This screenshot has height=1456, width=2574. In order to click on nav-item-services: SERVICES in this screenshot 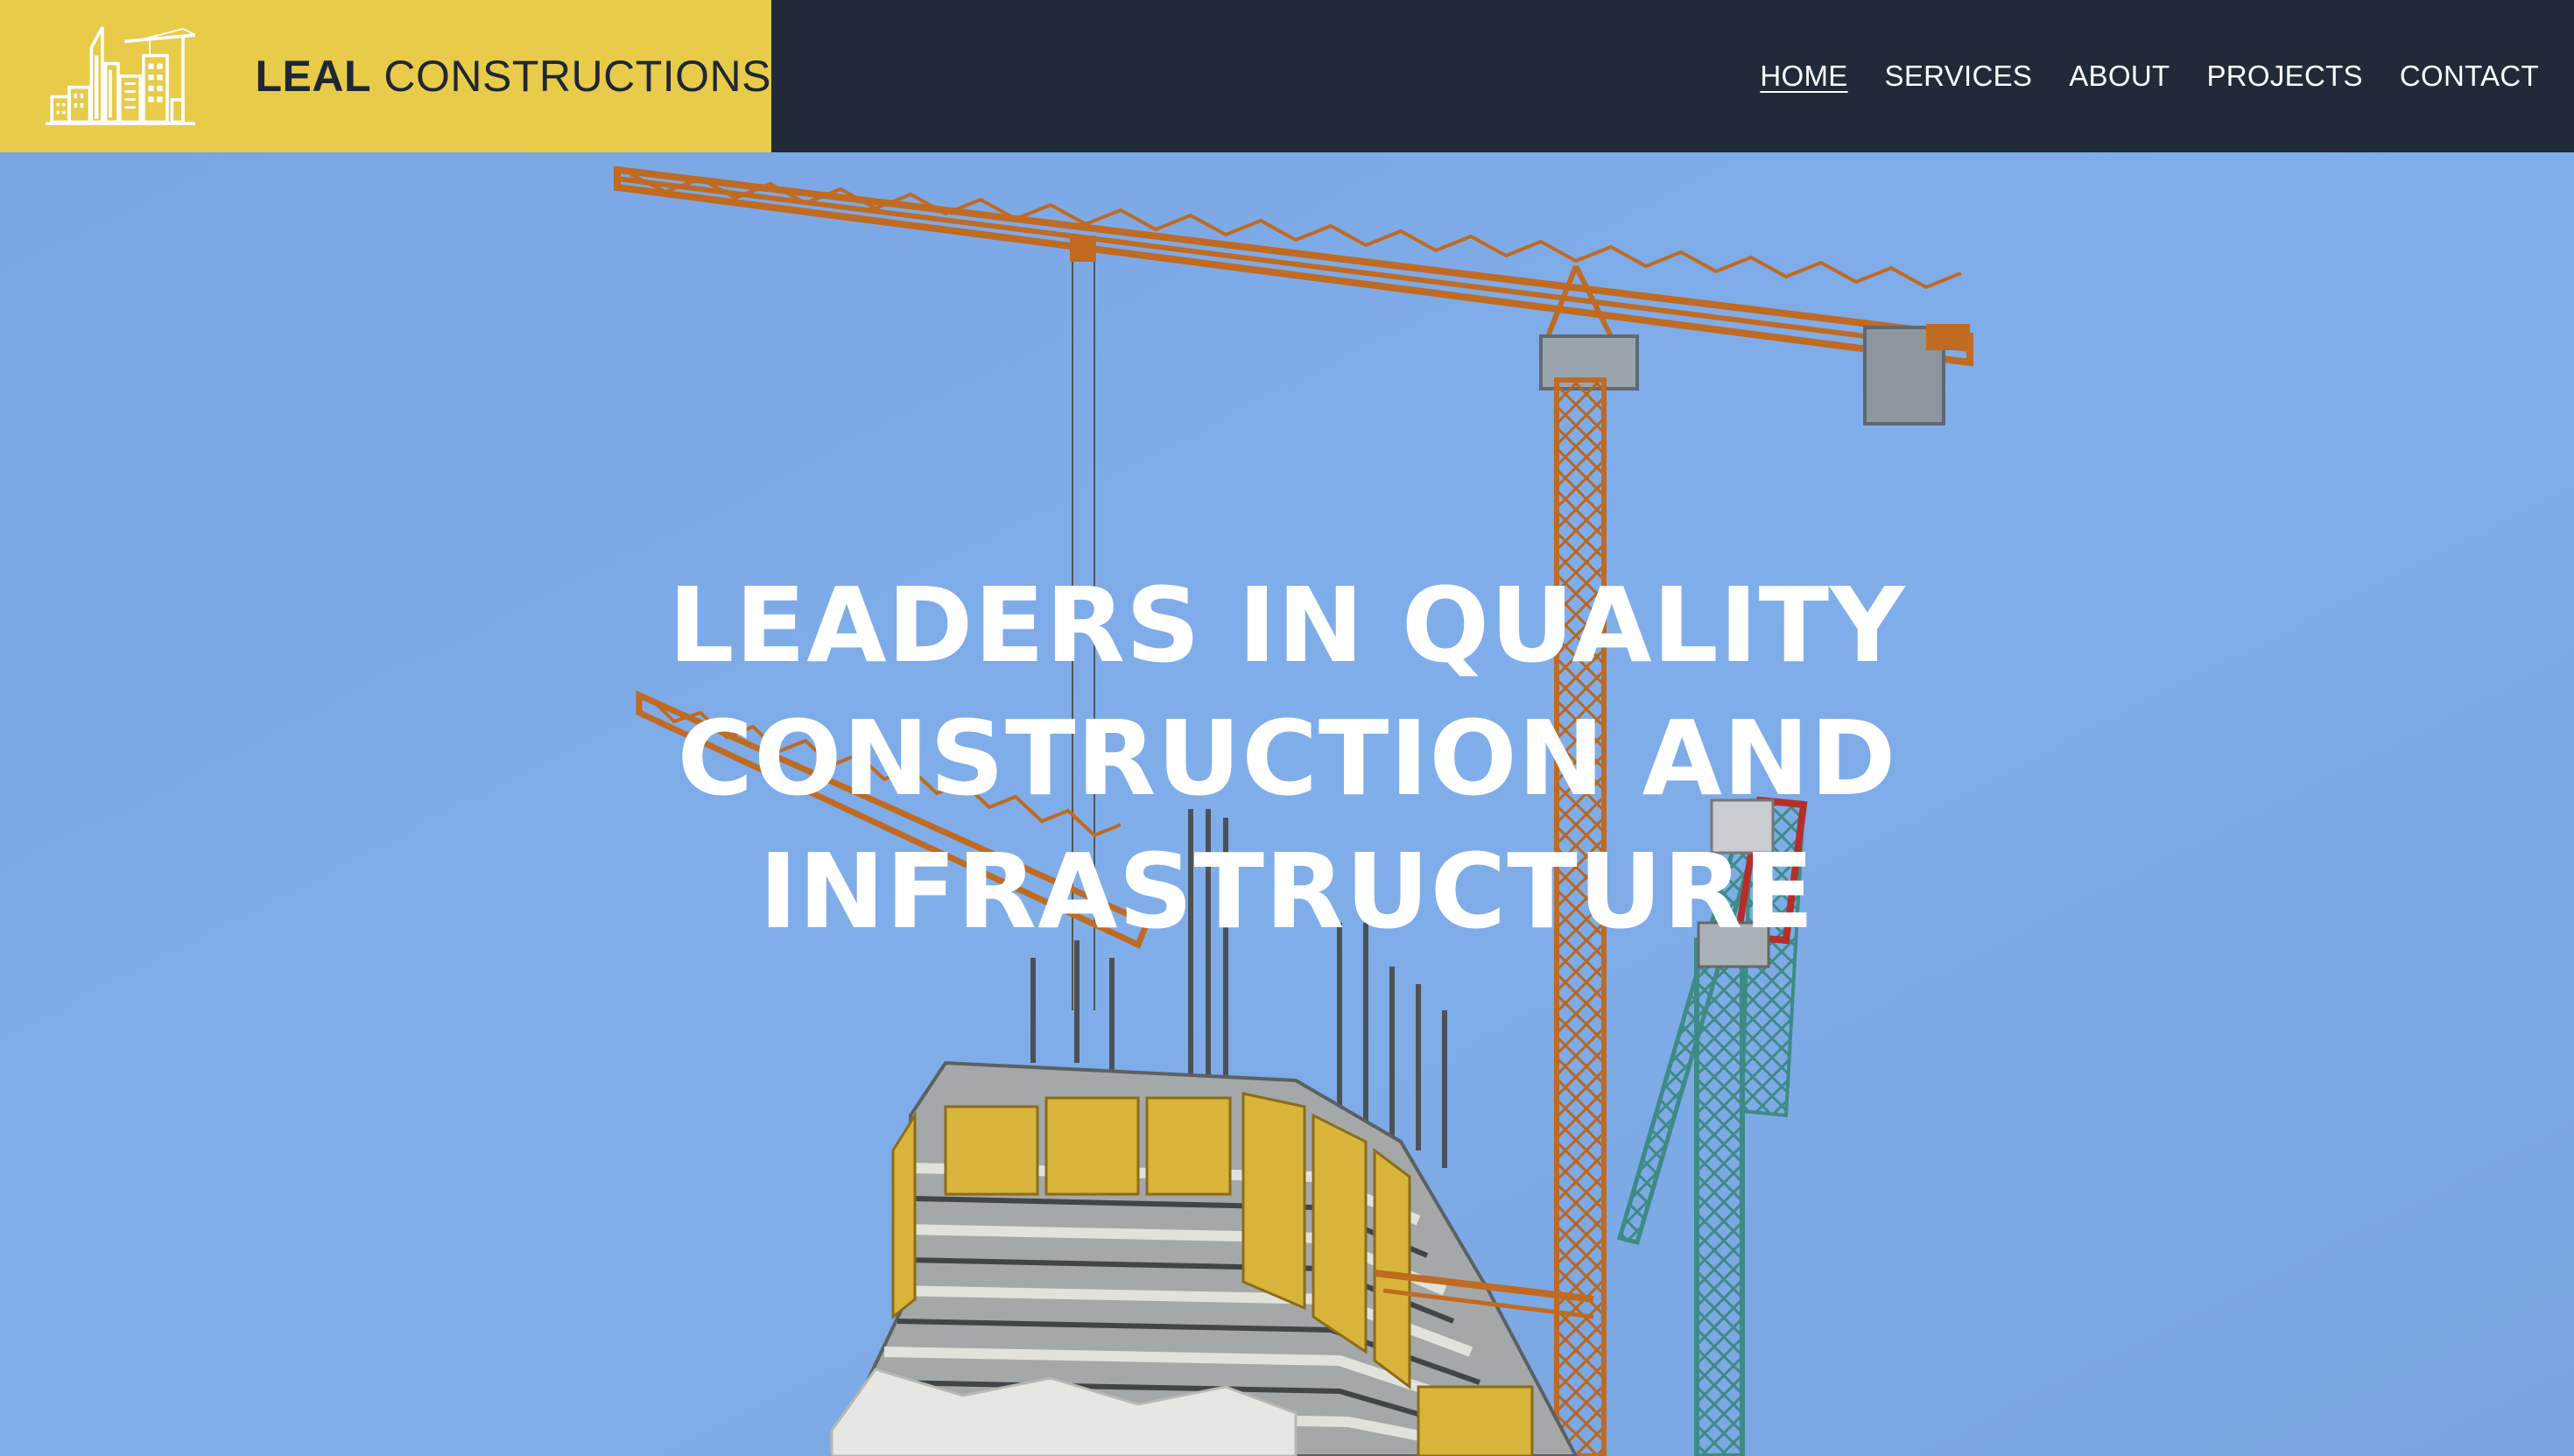, I will do `click(1959, 76)`.